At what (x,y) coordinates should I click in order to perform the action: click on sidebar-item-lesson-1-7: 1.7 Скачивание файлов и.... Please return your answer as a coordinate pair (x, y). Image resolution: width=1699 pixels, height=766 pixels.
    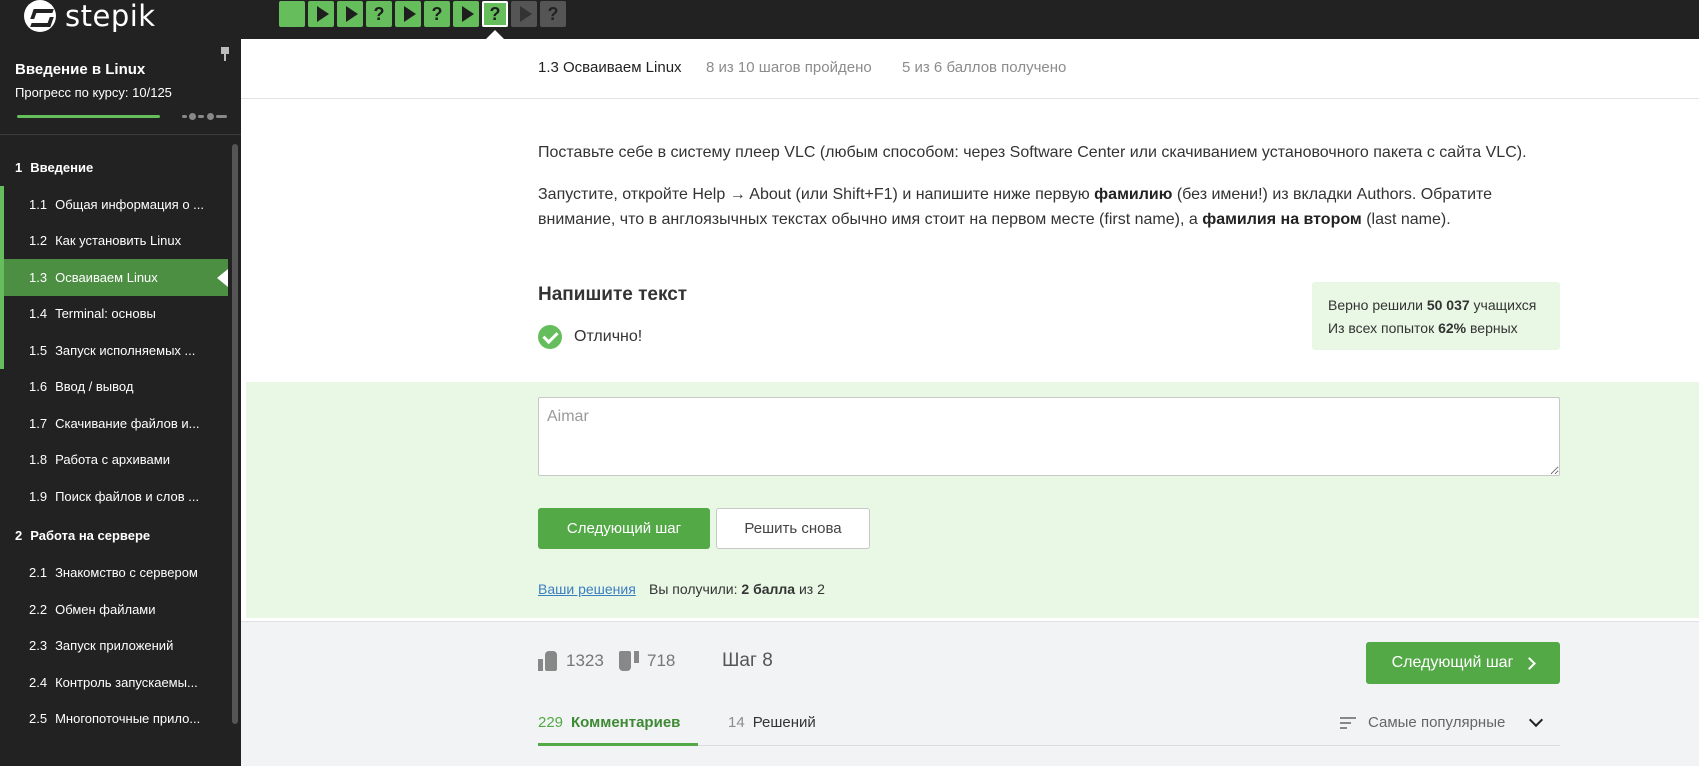
    Looking at the image, I should click on (114, 423).